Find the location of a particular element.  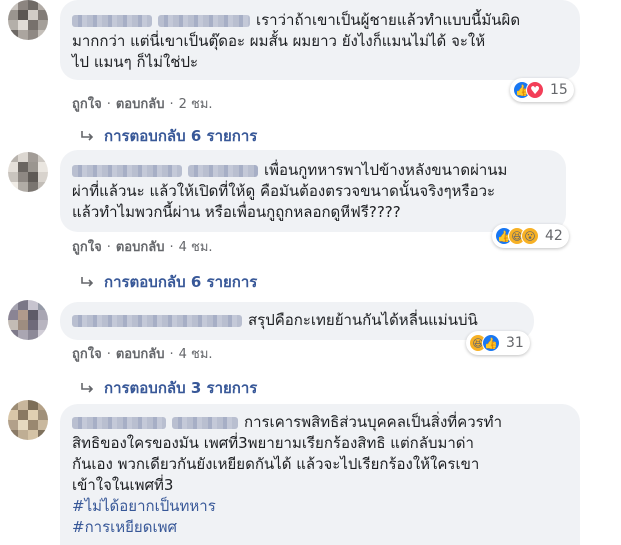

reaction-summary: 👍 ♥ 15 is located at coordinates (542, 90).